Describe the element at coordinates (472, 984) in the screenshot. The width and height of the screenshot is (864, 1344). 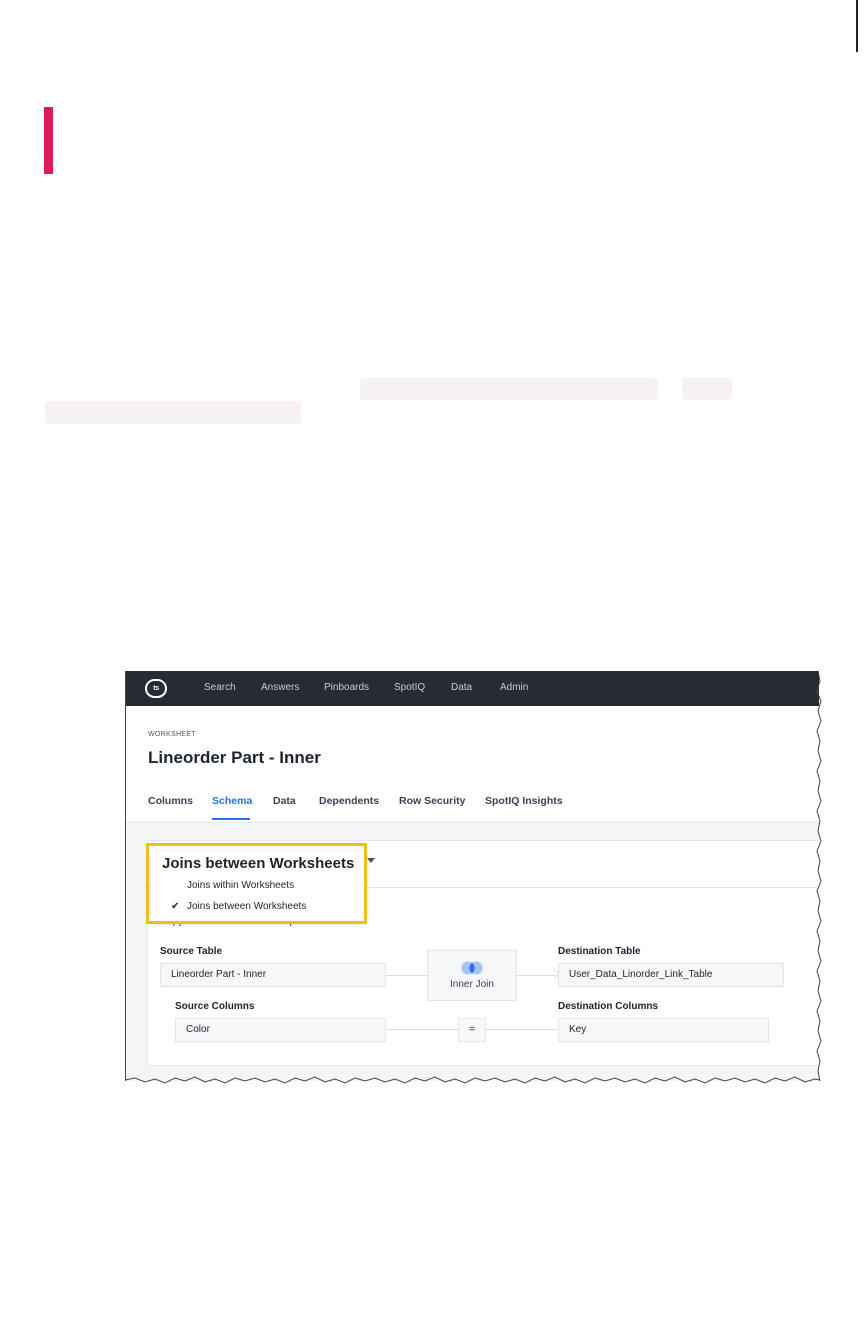
I see `join-type-label: Inner Join` at that location.